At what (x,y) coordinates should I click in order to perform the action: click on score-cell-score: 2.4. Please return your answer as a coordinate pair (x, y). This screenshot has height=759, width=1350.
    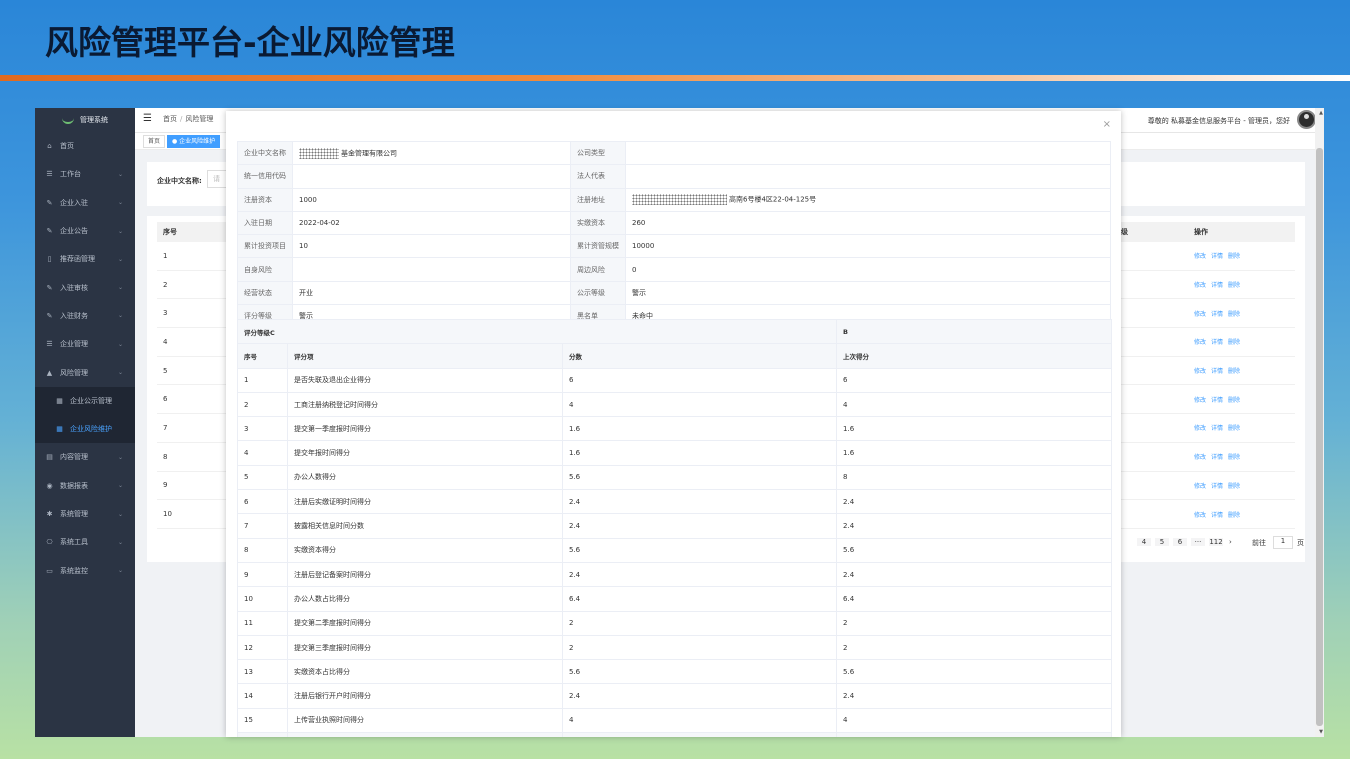
    Looking at the image, I should click on (699, 696).